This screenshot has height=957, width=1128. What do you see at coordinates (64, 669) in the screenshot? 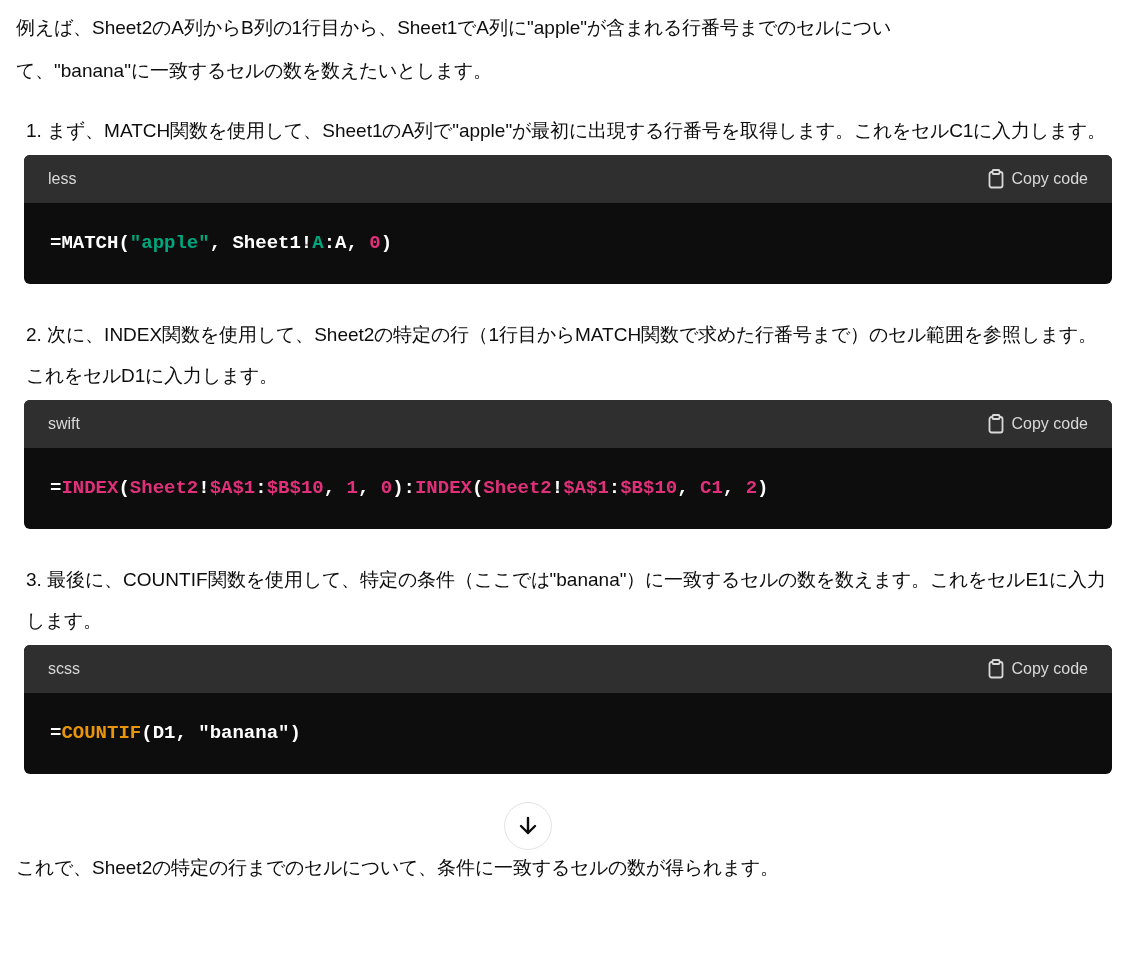
I see `code-language: scss` at bounding box center [64, 669].